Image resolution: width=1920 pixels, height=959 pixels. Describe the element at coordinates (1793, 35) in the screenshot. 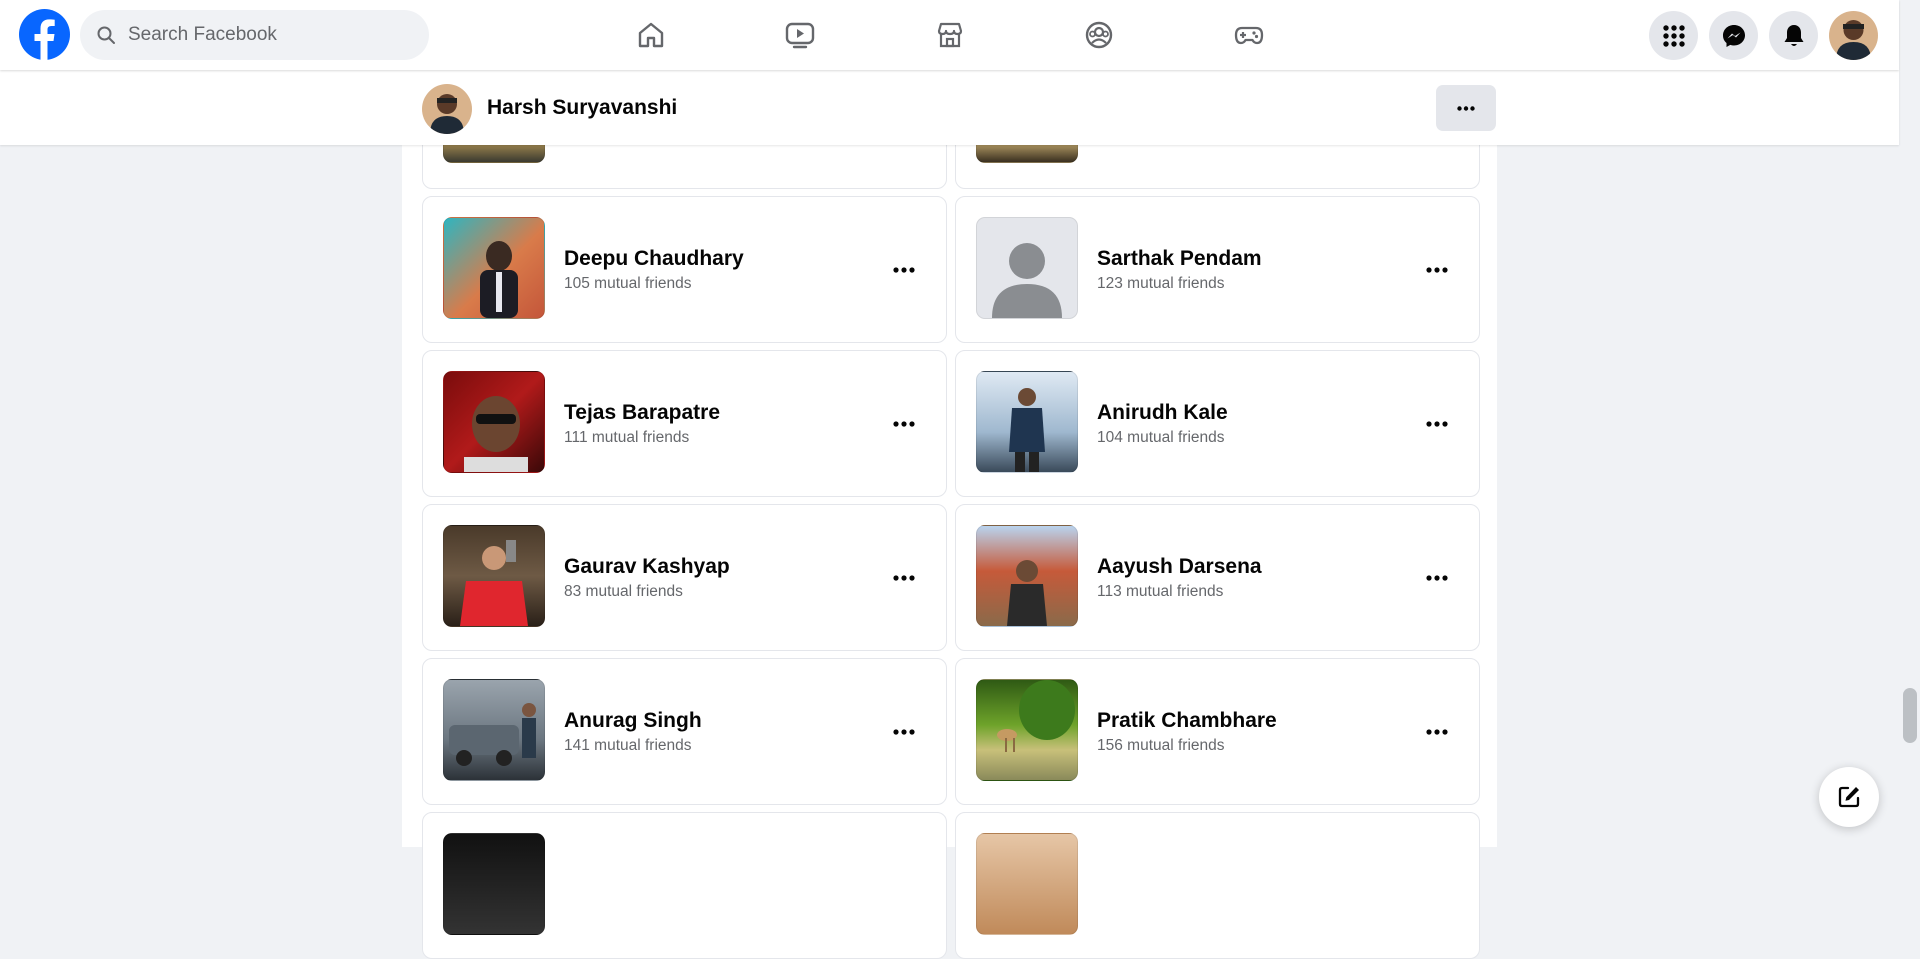

I see `notifications-icon` at that location.